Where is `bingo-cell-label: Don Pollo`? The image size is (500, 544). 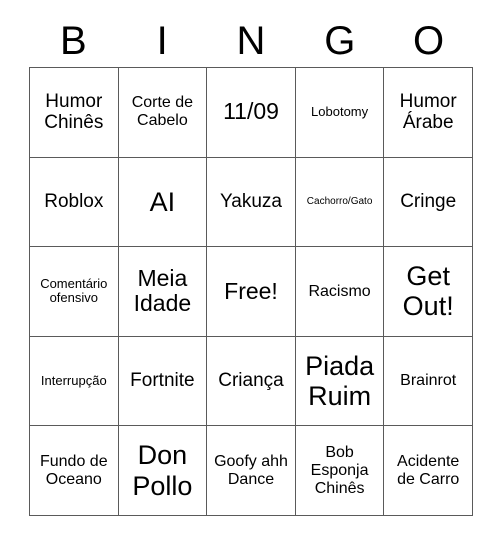
bingo-cell-label: Don Pollo is located at coordinates (162, 470).